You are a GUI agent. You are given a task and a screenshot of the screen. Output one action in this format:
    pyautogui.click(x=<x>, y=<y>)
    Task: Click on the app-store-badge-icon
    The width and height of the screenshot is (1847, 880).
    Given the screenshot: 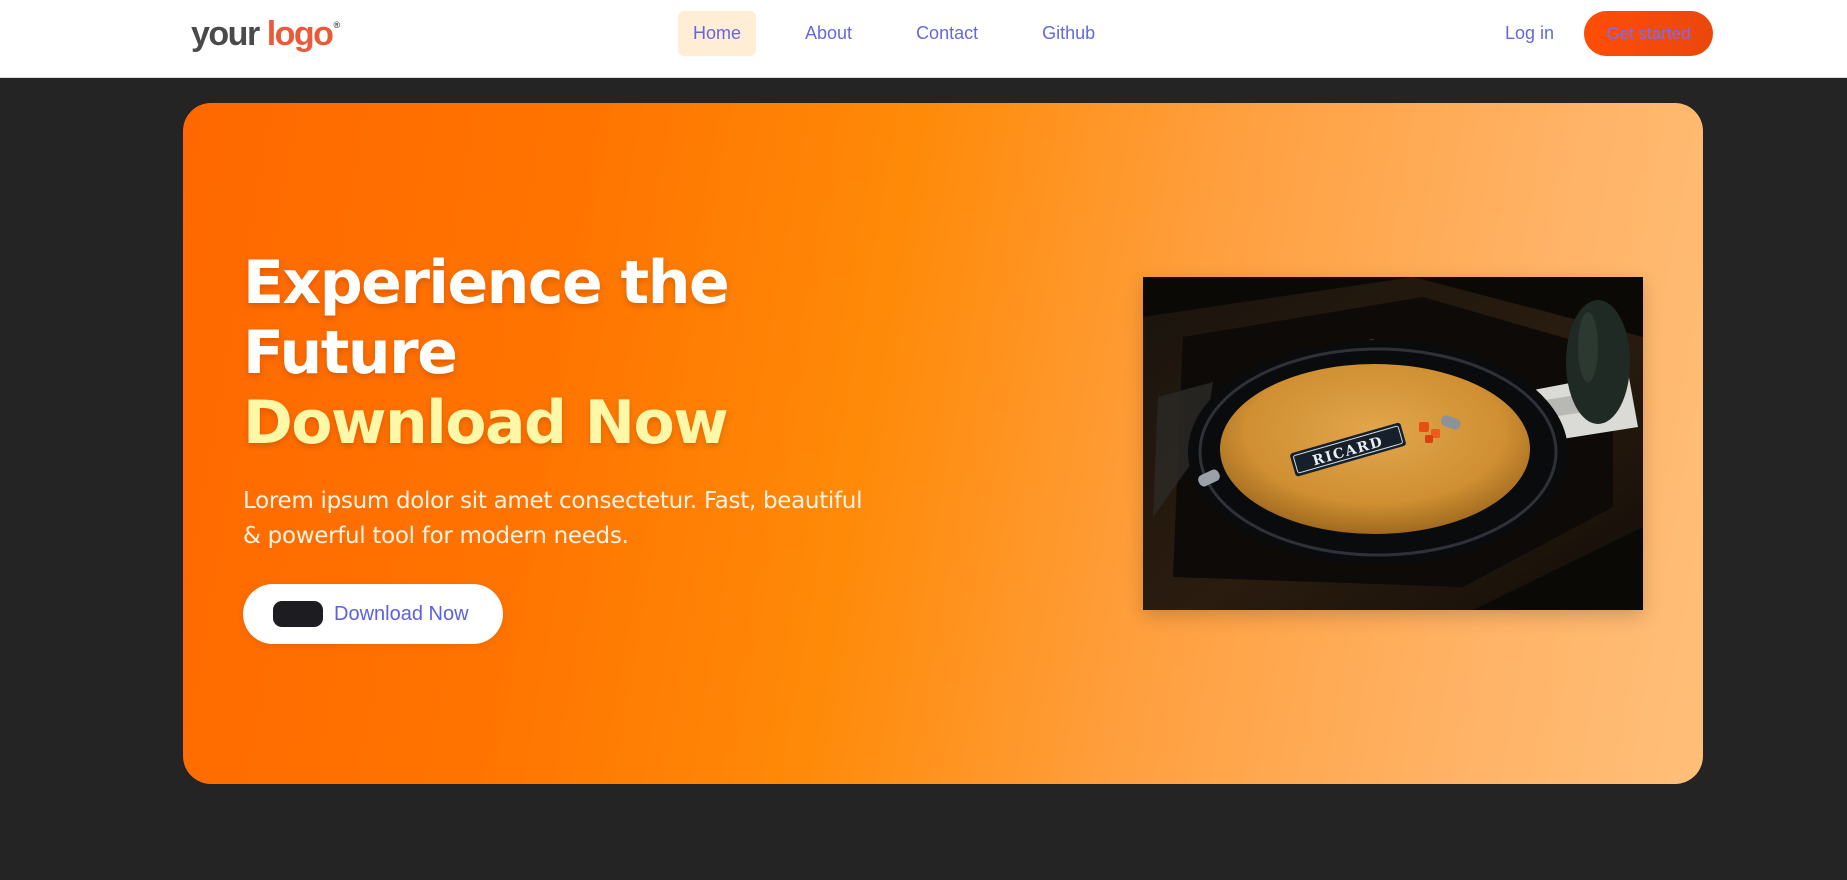 What is the action you would take?
    pyautogui.click(x=298, y=614)
    